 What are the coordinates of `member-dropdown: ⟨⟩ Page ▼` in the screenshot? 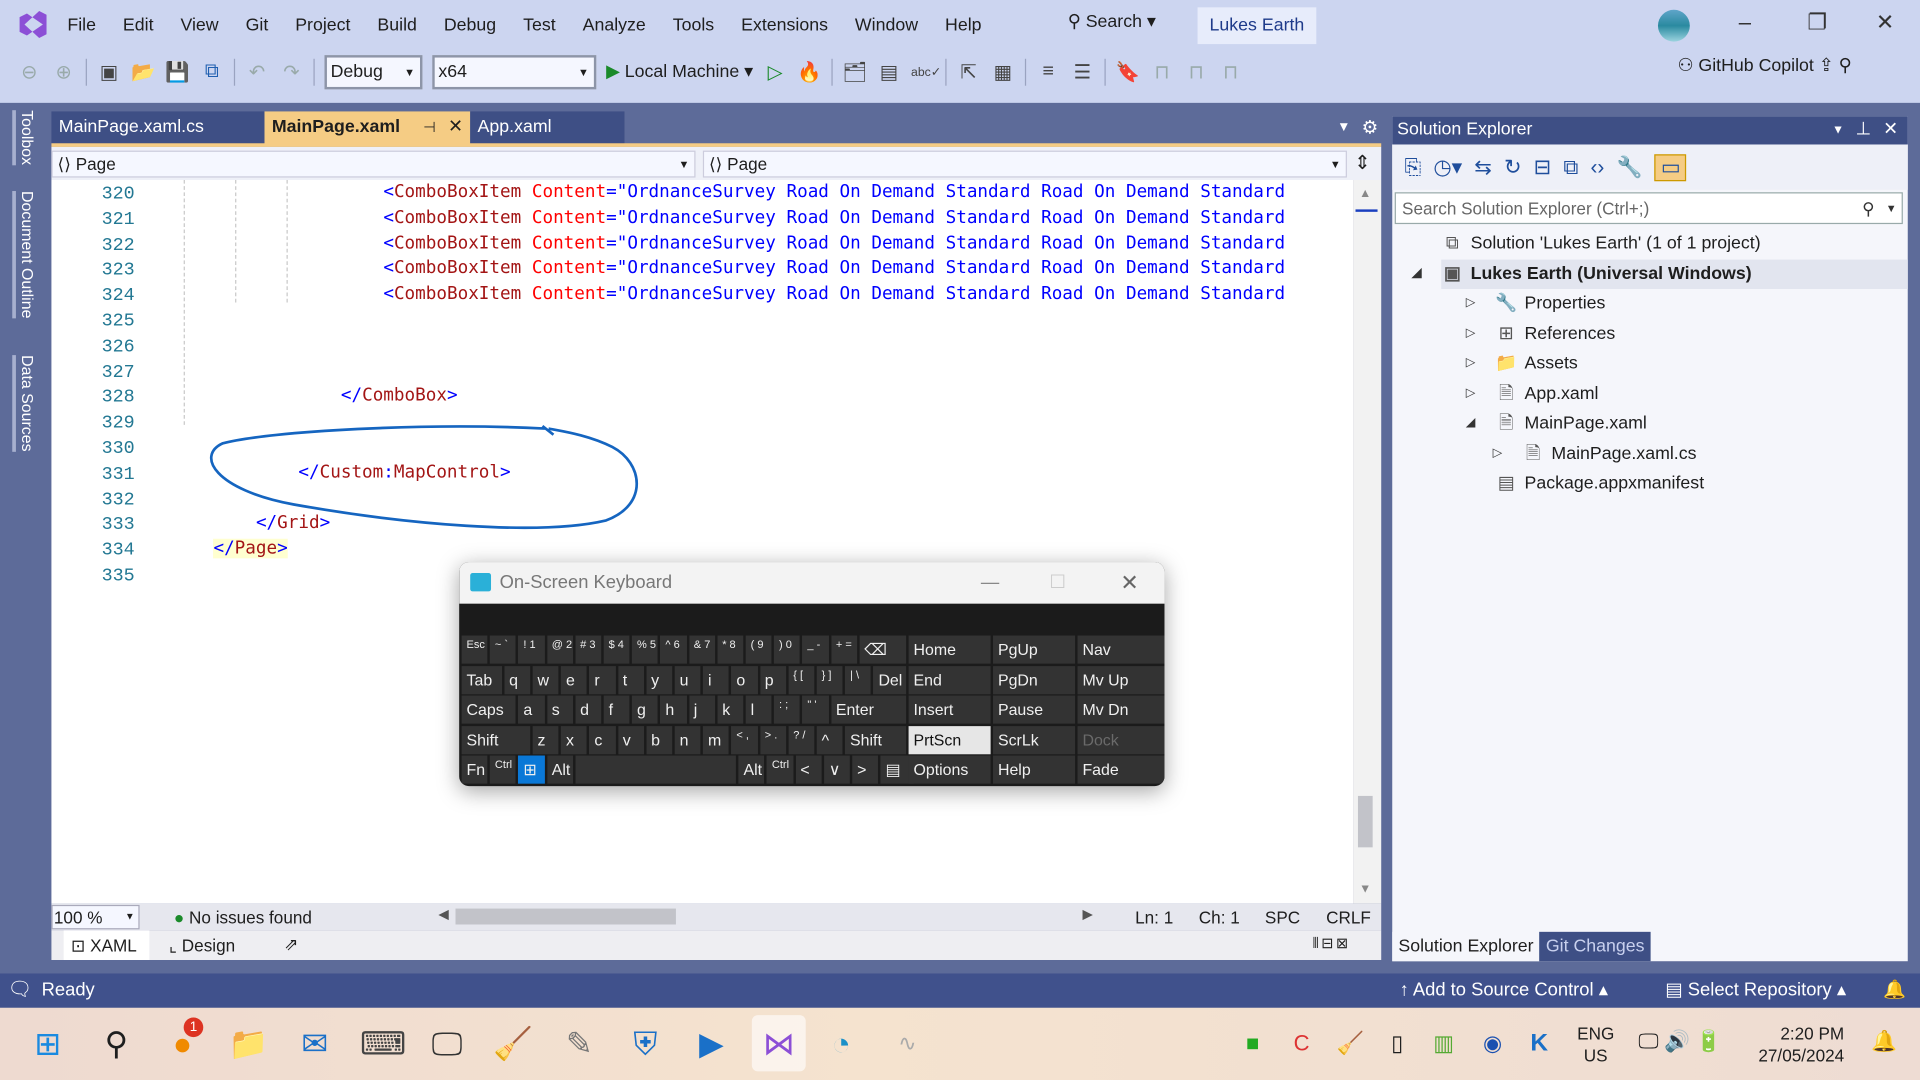 It's located at (1024, 164).